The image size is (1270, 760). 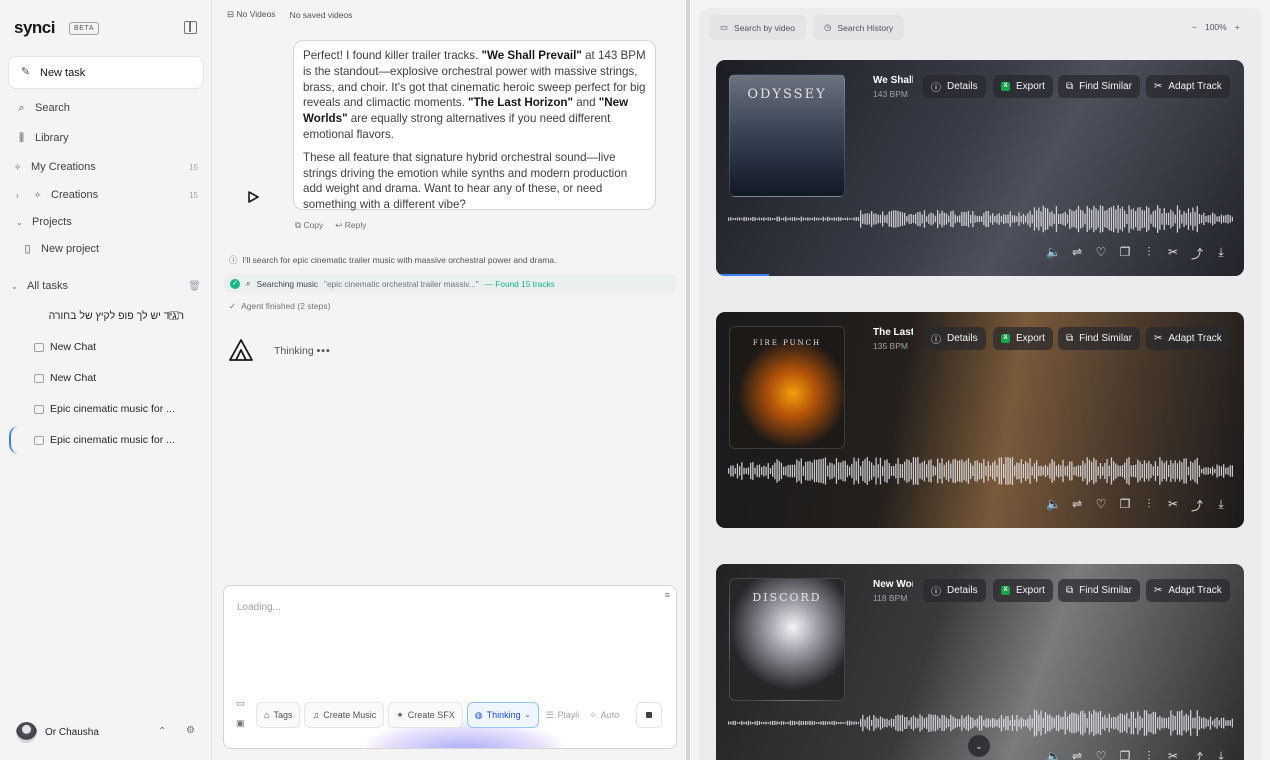 What do you see at coordinates (107, 195) in the screenshot?
I see `nav-creations: › ✧ Creations 15` at bounding box center [107, 195].